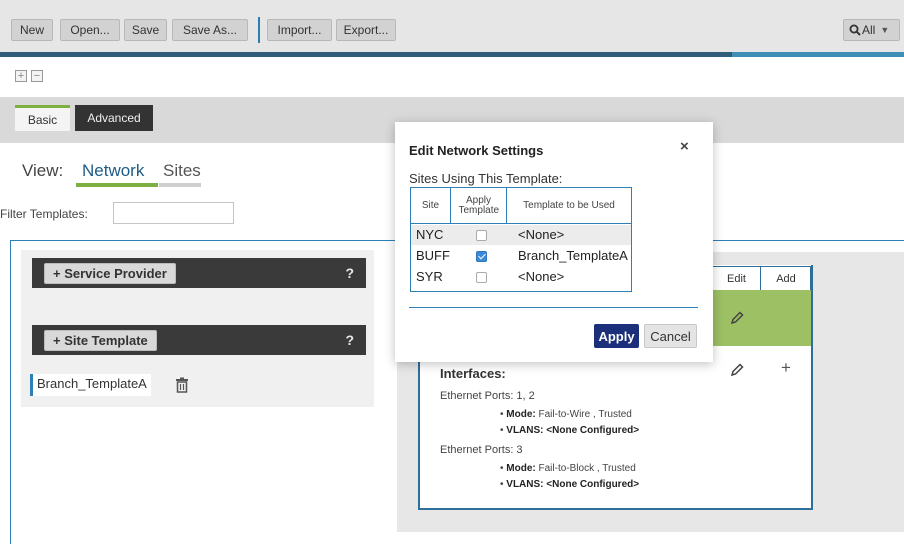  Describe the element at coordinates (476, 150) in the screenshot. I see `dialog-title: Edit Network Settings` at that location.